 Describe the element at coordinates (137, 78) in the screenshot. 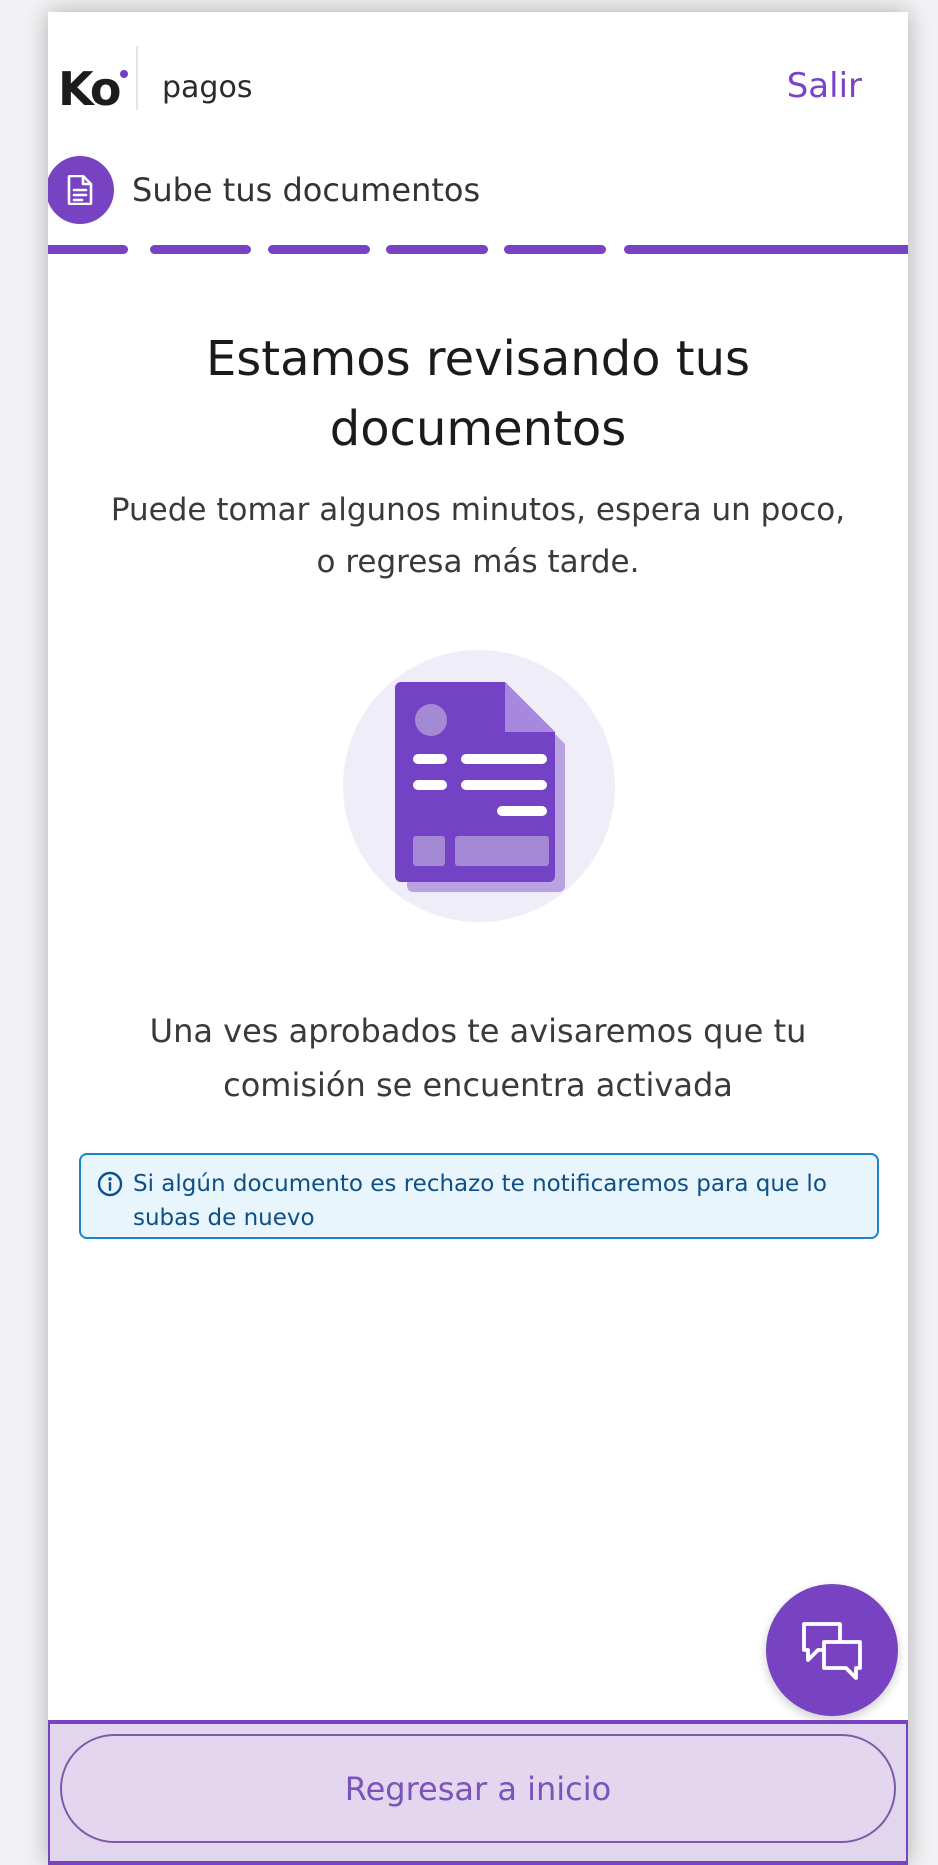

I see `header-divider` at that location.